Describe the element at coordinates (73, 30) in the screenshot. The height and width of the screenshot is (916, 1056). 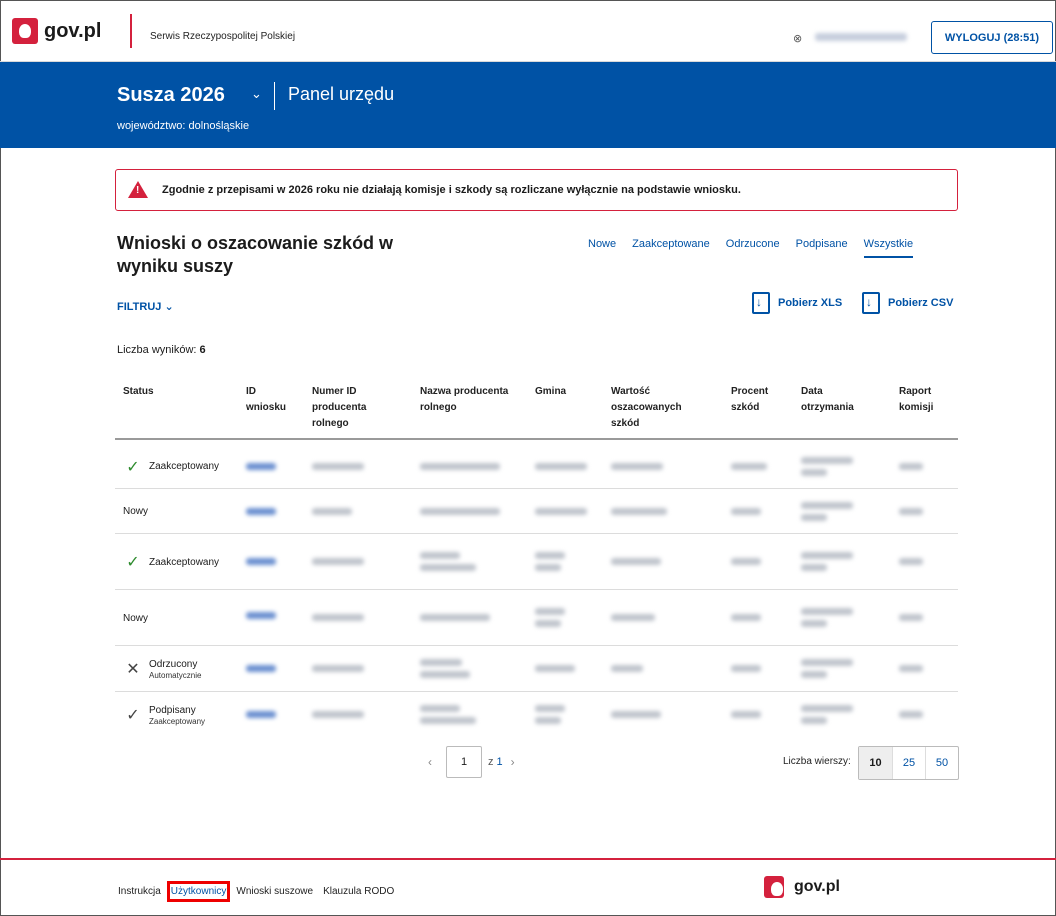
I see `logo-text: gov.pl` at that location.